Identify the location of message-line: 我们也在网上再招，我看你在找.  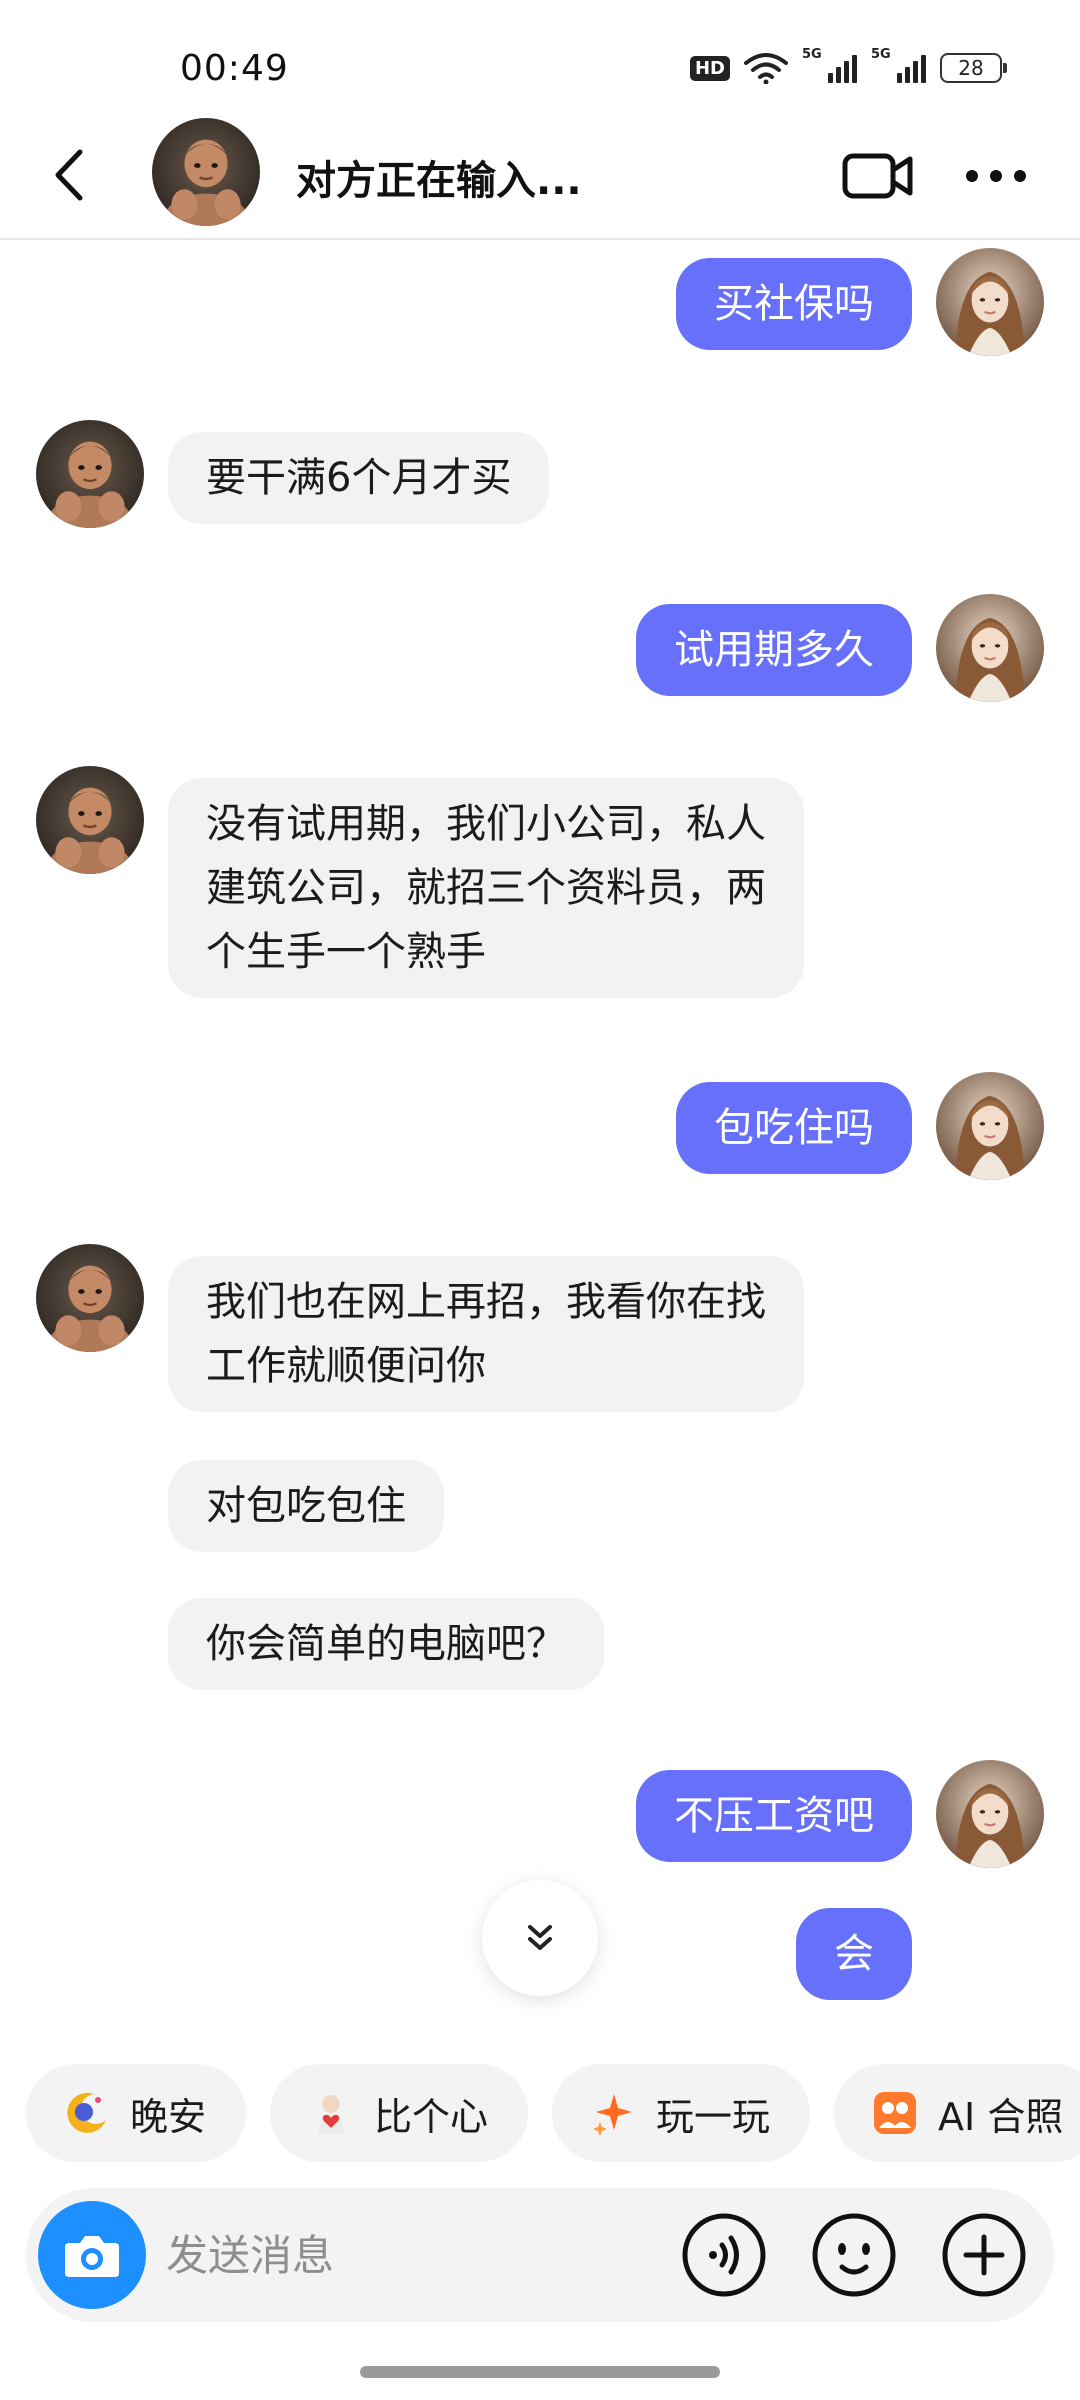
(486, 1302).